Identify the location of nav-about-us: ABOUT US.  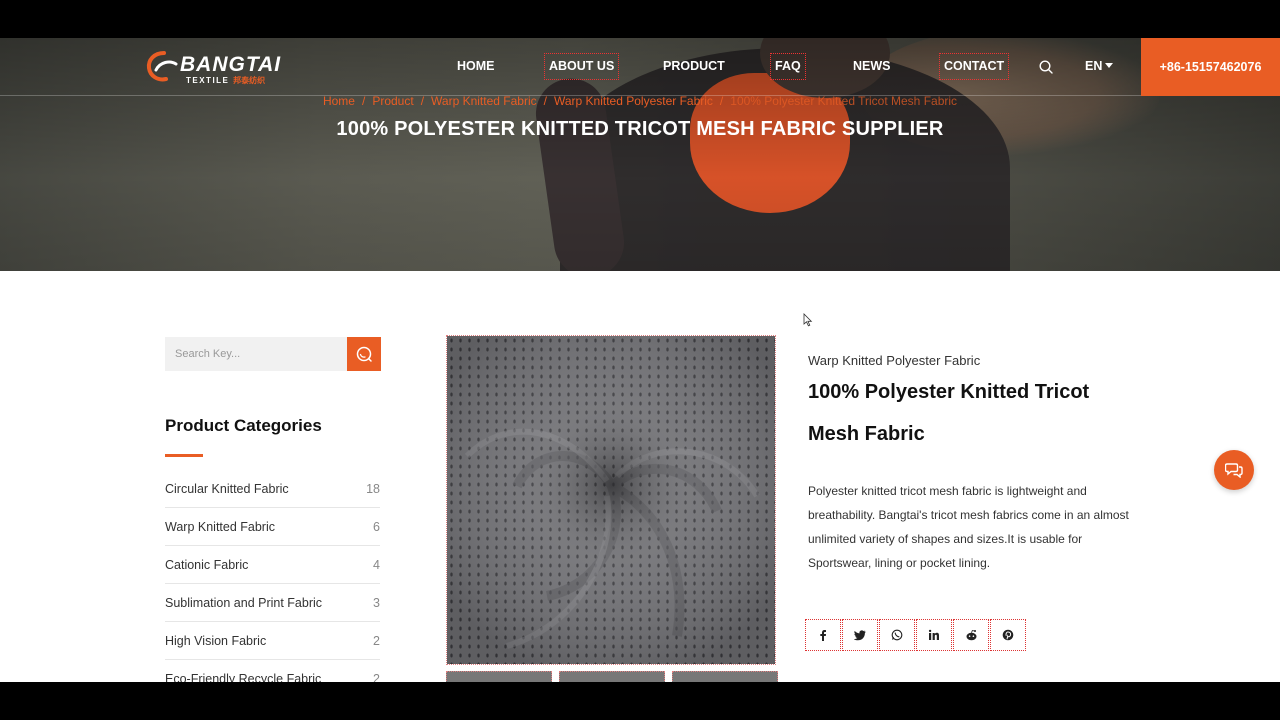
(581, 66).